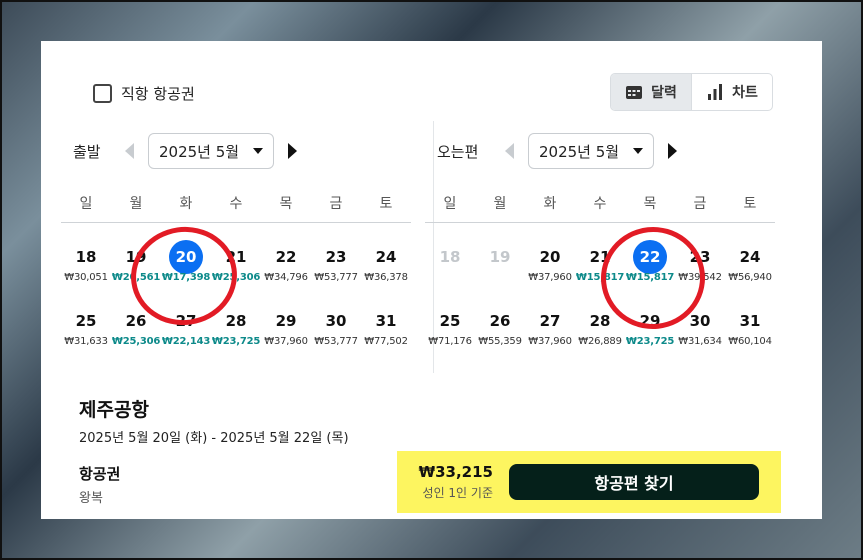  Describe the element at coordinates (650, 257) in the screenshot. I see `selected-day-number: 22` at that location.